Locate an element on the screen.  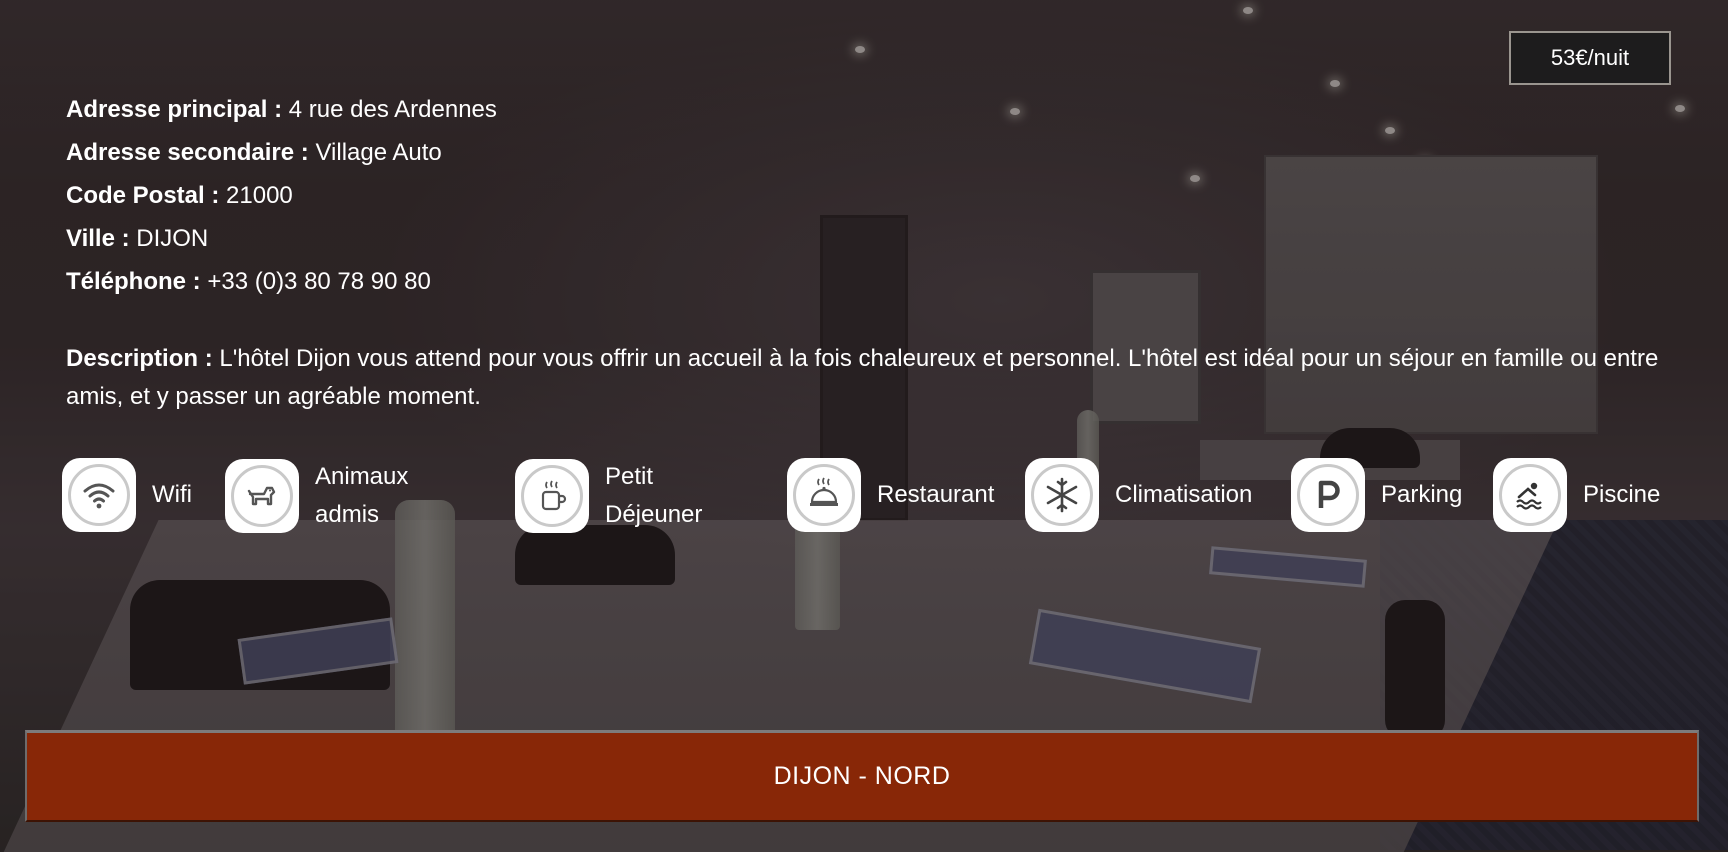
hotel-name-button: DIJON - NORD is located at coordinates (862, 776).